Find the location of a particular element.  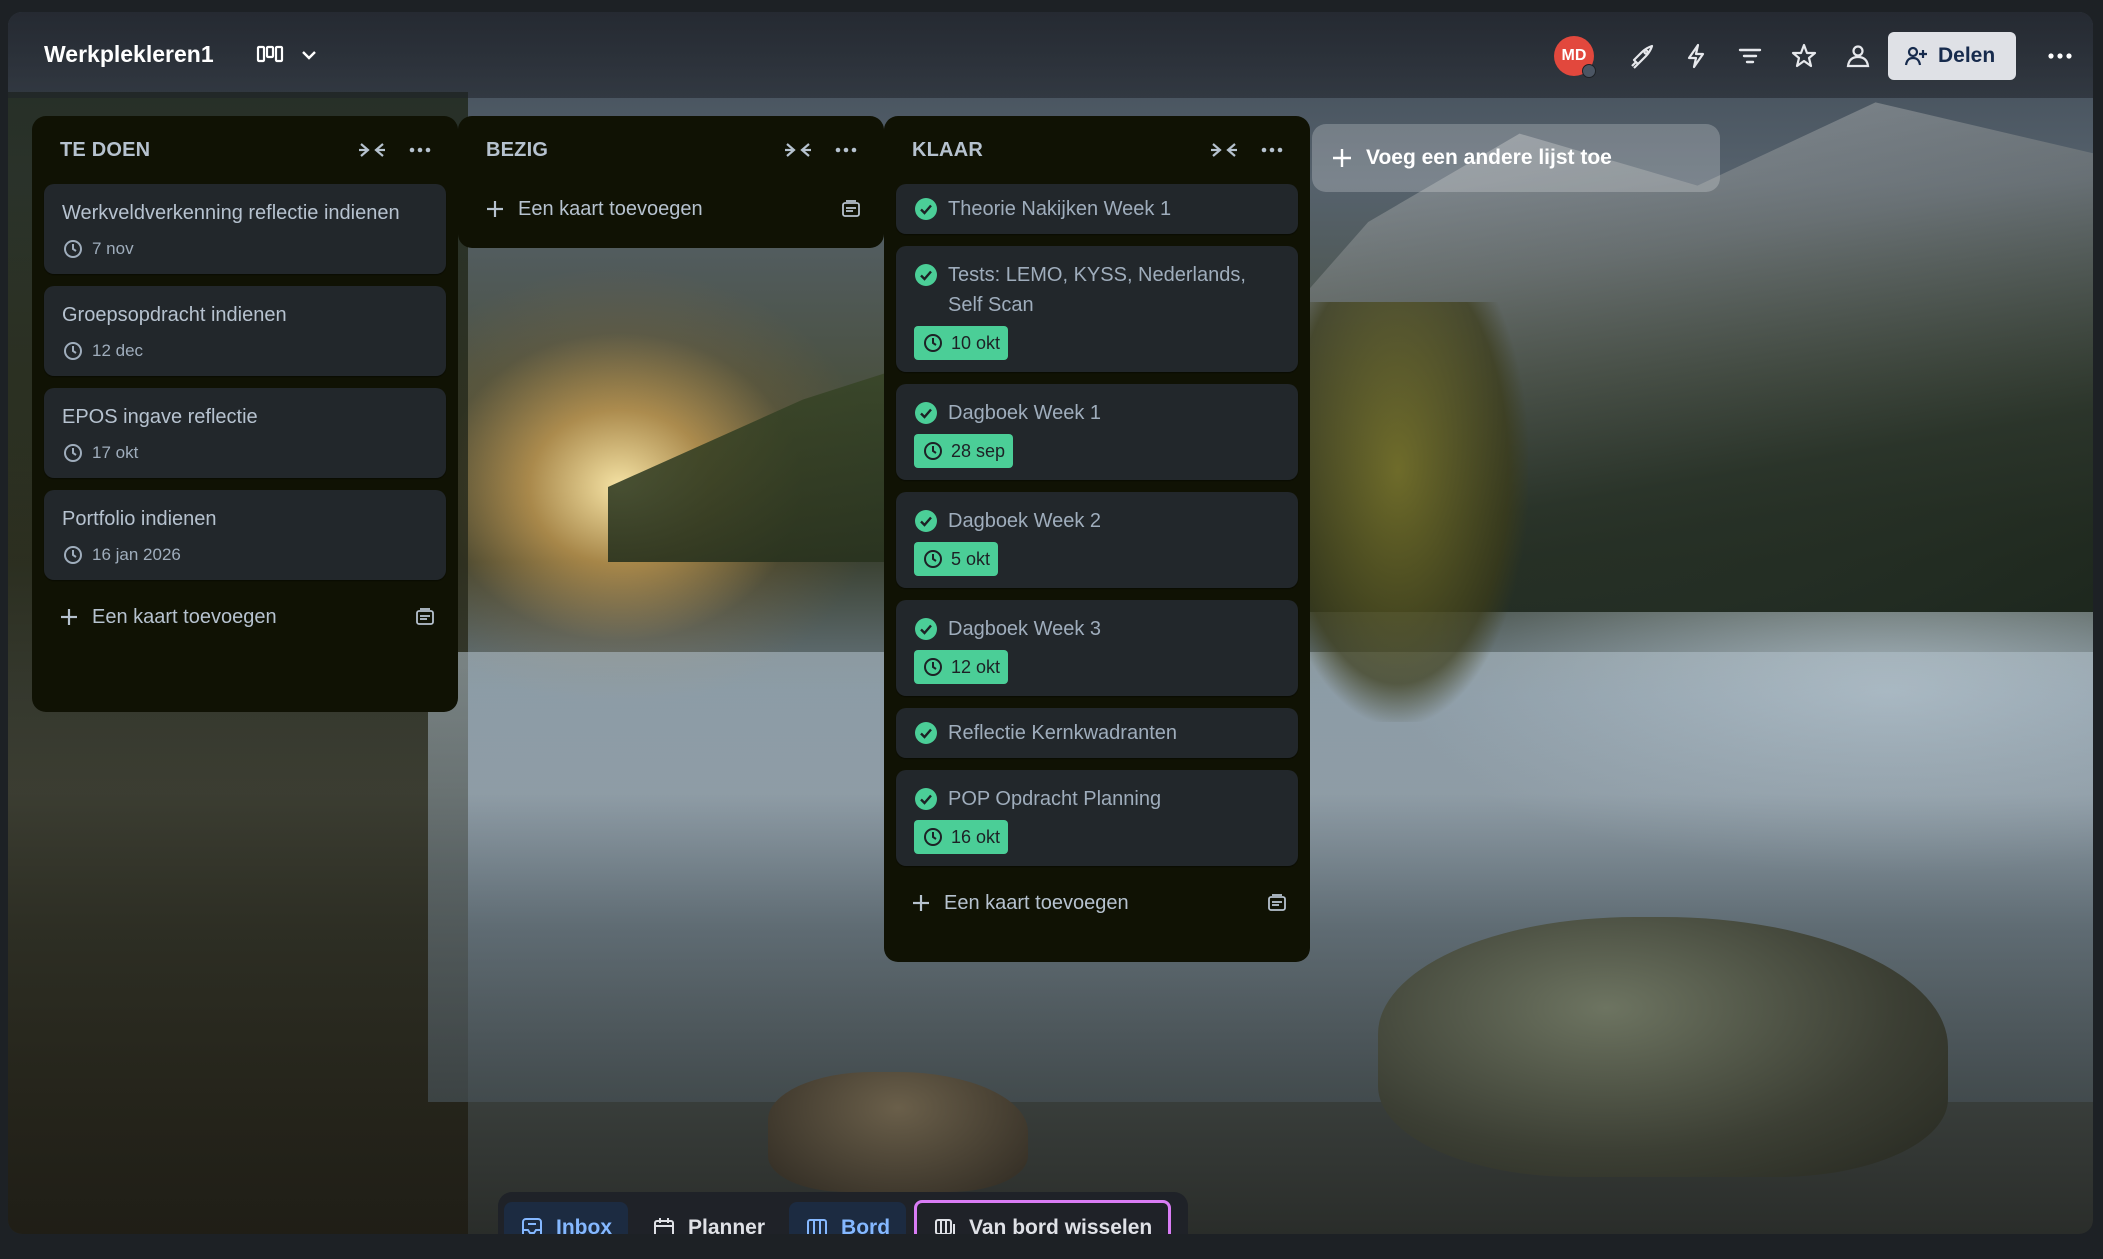

list-title: KLAAR is located at coordinates (947, 150).